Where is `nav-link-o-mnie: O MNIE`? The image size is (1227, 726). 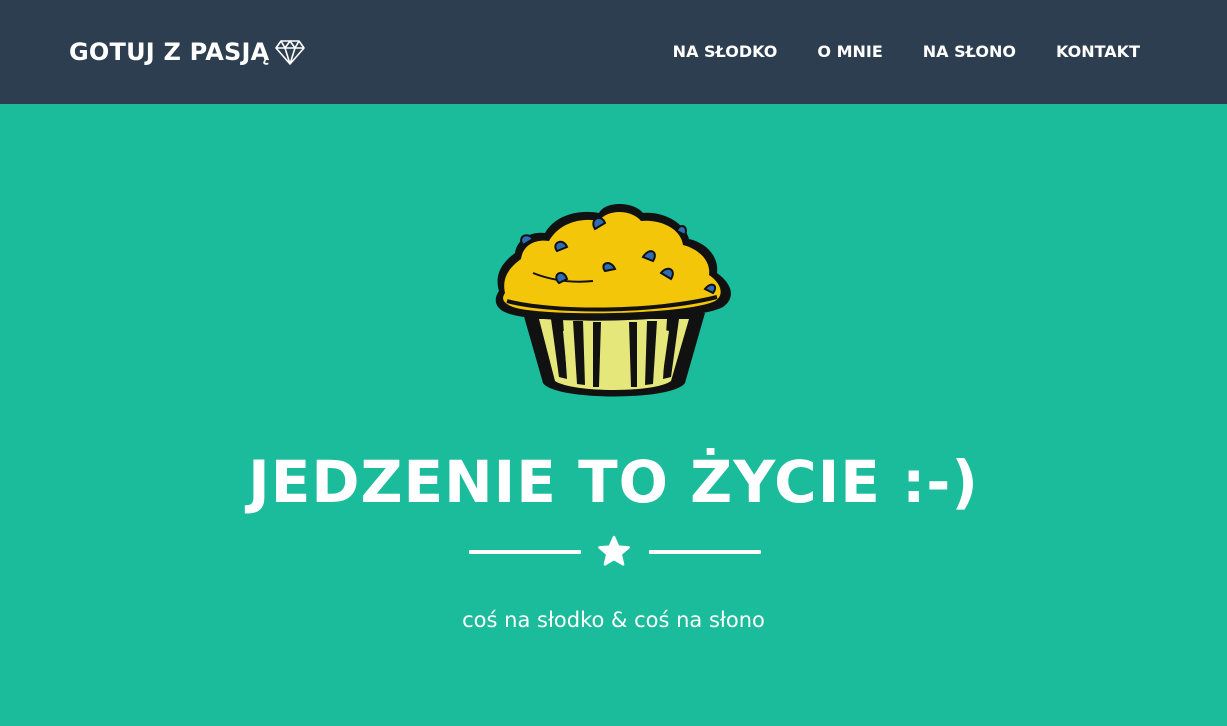
nav-link-o-mnie: O MNIE is located at coordinates (849, 52).